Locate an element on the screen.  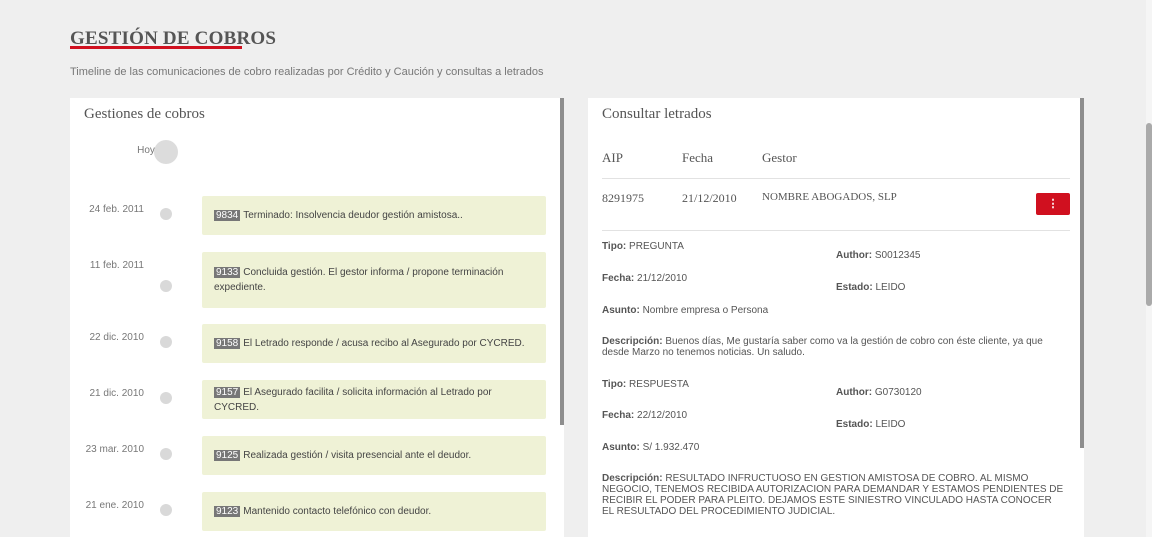
timeline-date: 11 feb. 2011 is located at coordinates (116, 265).